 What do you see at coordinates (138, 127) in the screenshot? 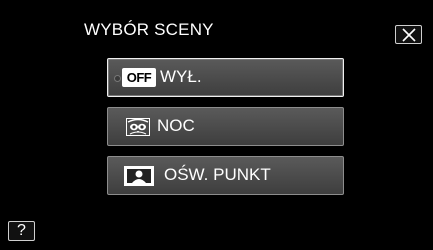
I see `night-icon` at bounding box center [138, 127].